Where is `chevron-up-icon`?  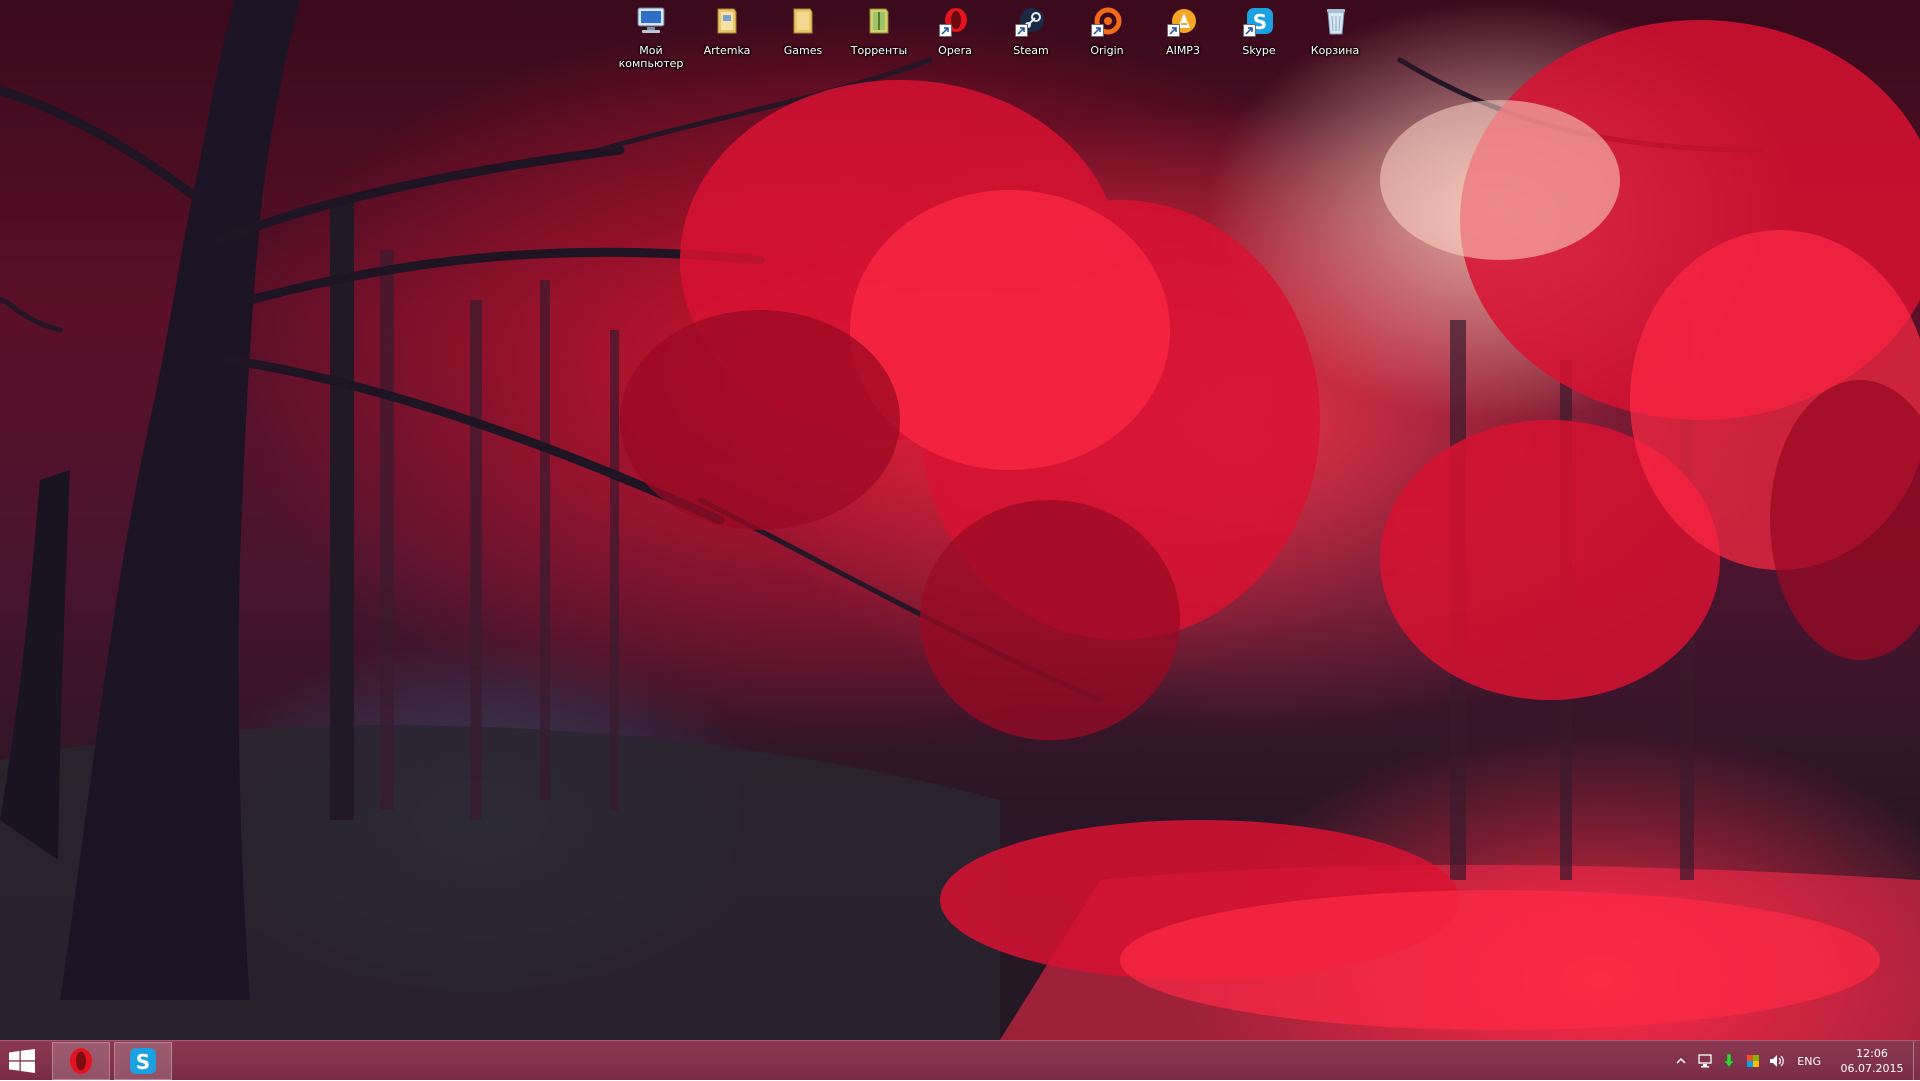
chevron-up-icon is located at coordinates (1681, 1060).